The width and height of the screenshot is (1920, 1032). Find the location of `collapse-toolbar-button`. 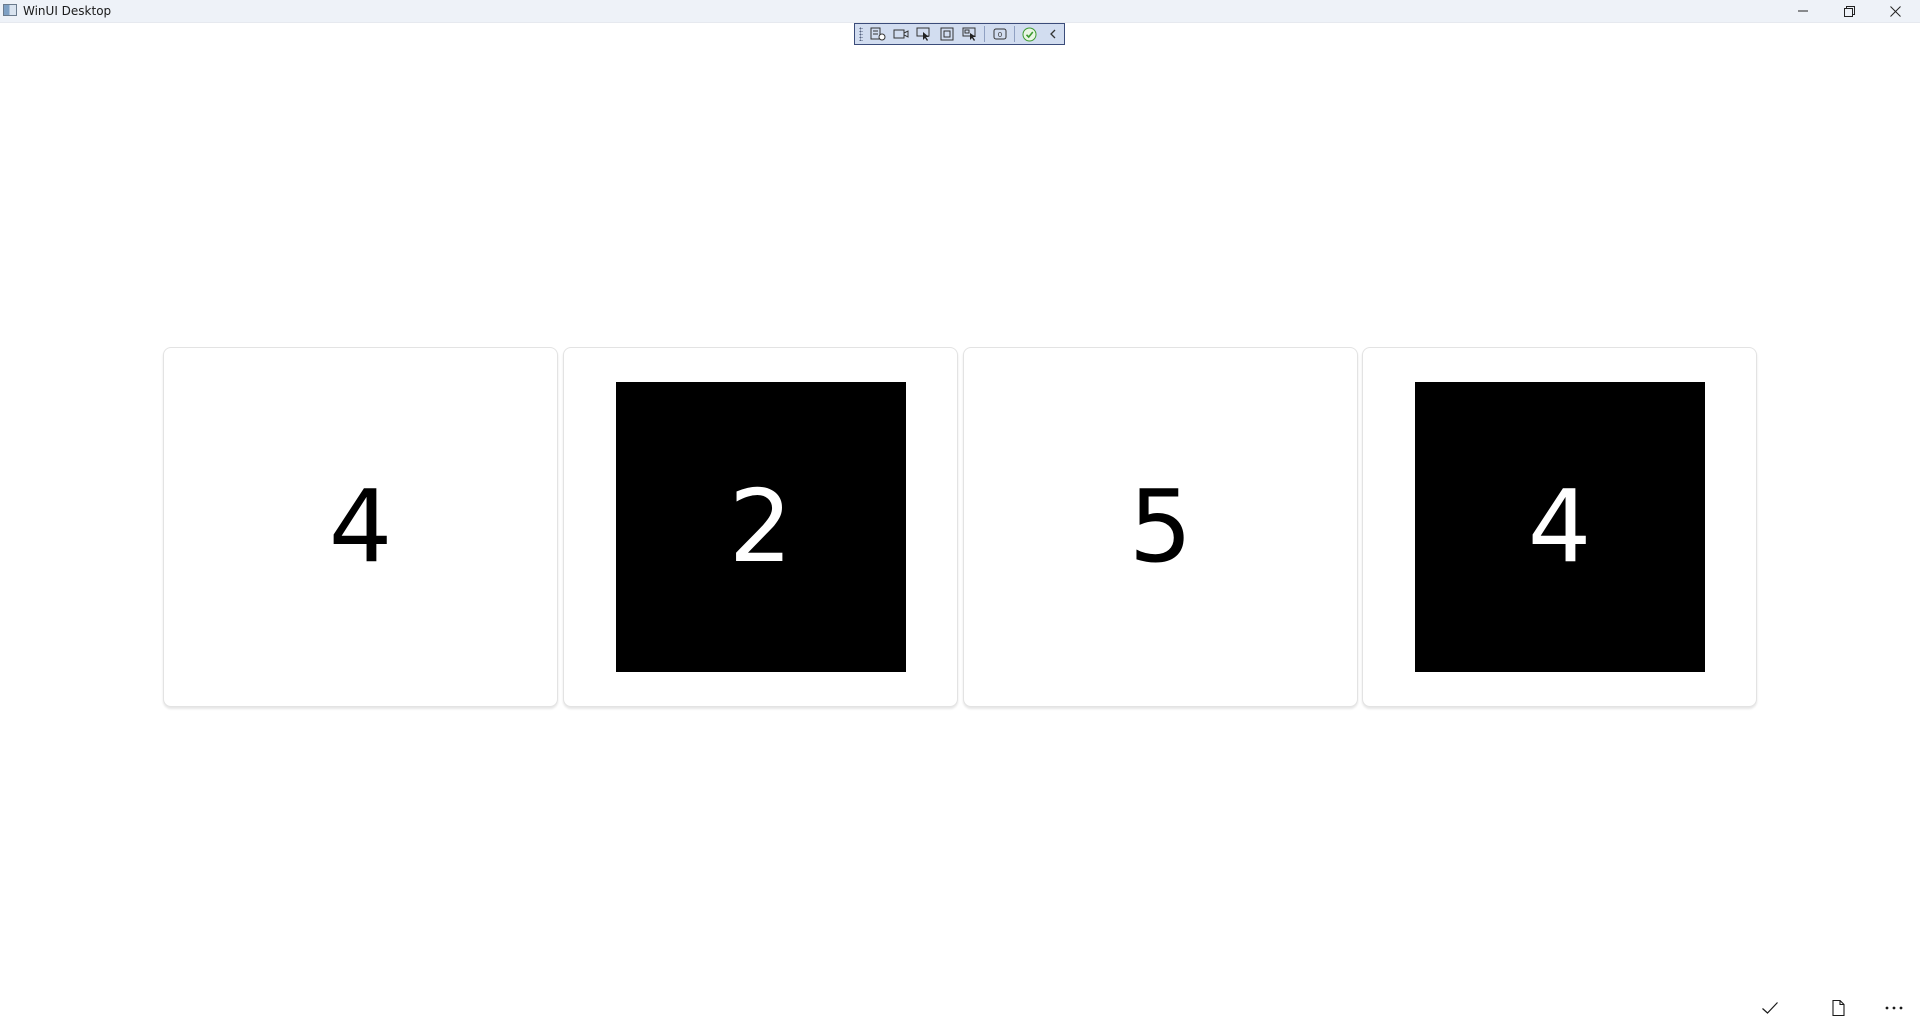

collapse-toolbar-button is located at coordinates (1052, 34).